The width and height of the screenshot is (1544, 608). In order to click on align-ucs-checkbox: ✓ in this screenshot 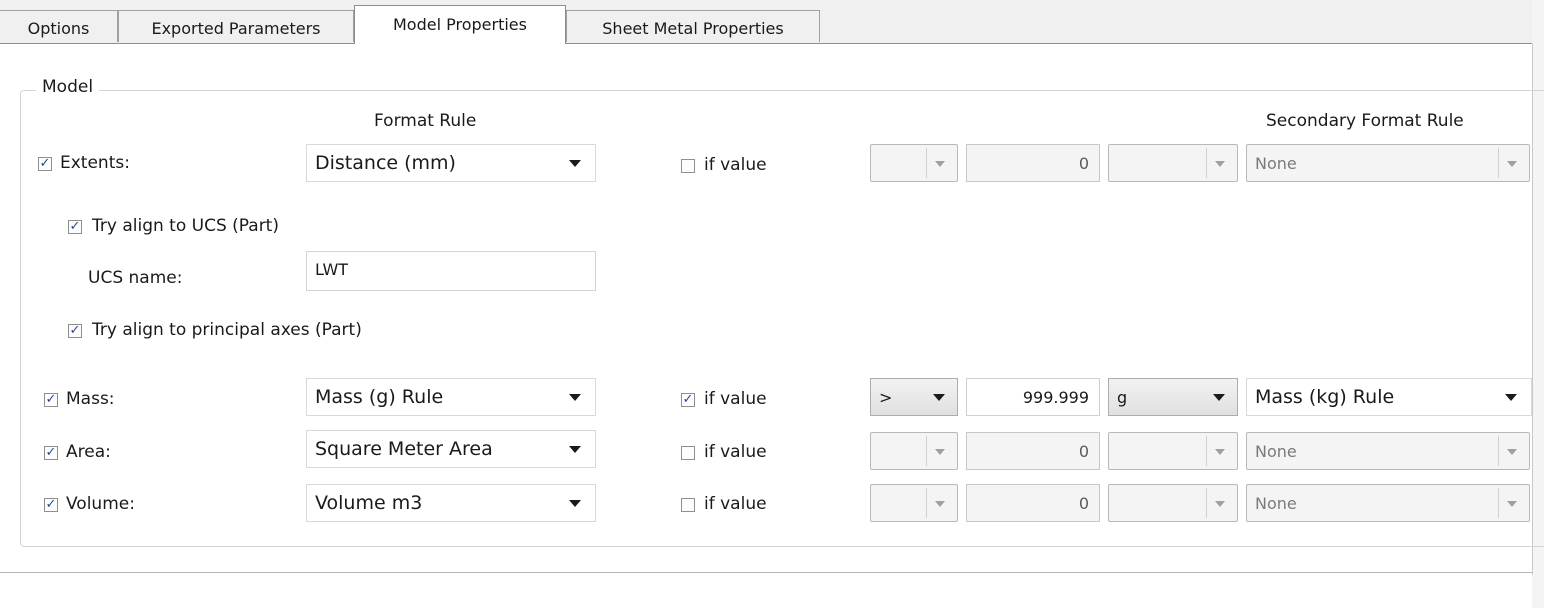, I will do `click(75, 227)`.